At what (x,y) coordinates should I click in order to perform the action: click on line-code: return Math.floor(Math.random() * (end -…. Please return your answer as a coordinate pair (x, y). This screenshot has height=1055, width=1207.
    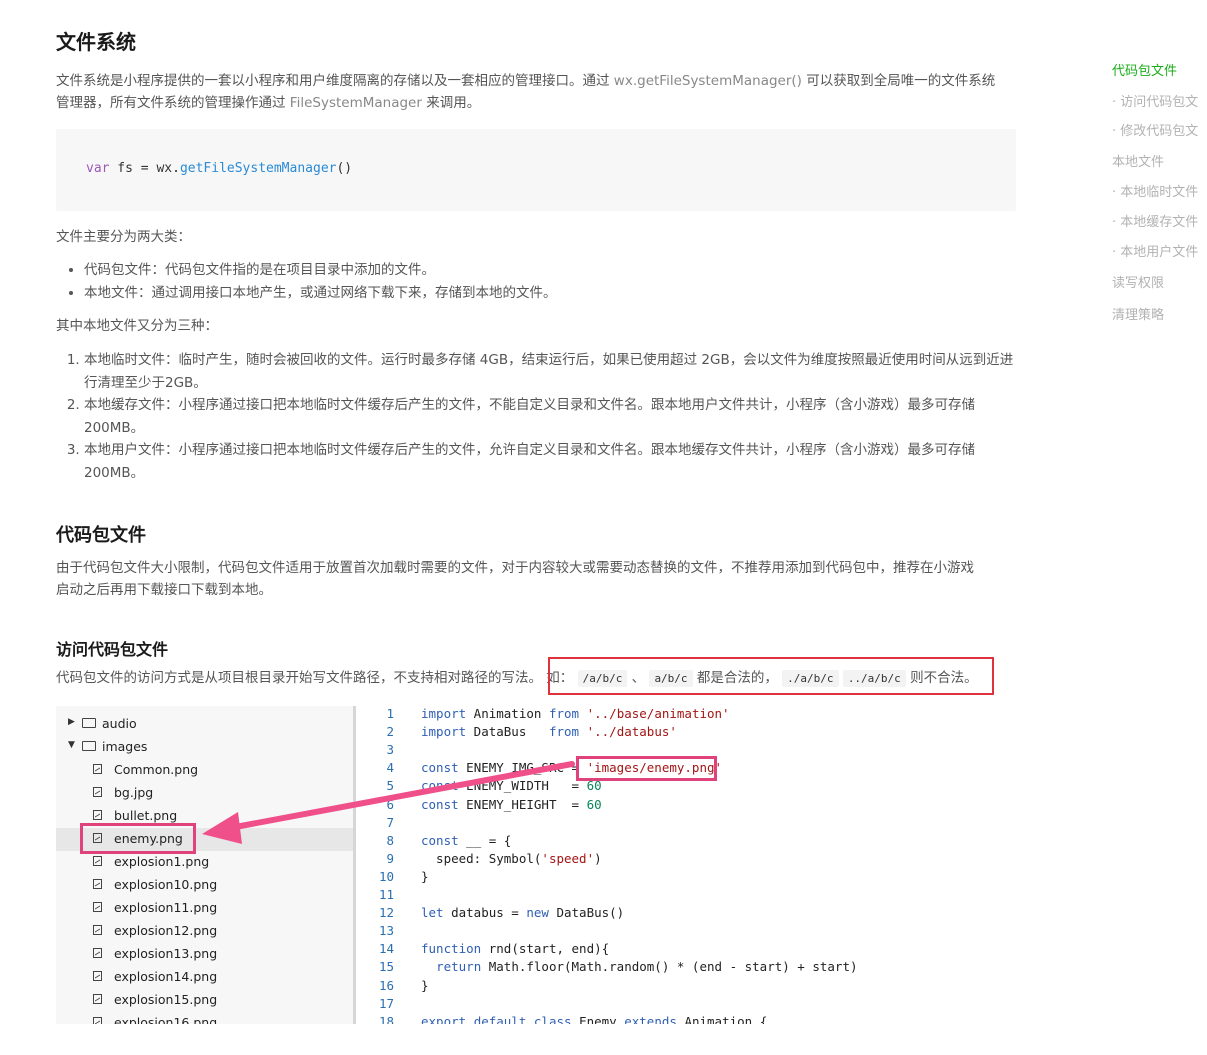
    Looking at the image, I should click on (647, 967).